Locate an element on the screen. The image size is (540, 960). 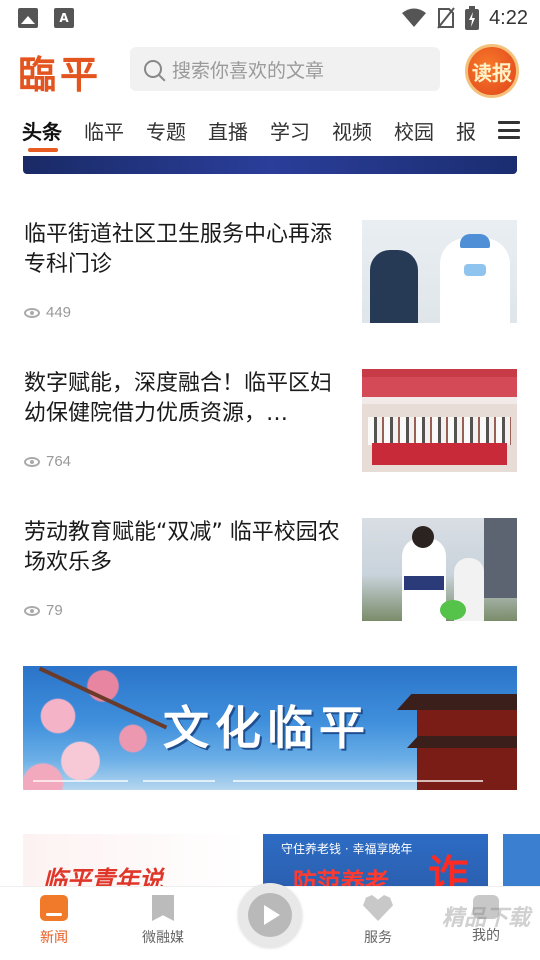
tab-topics: 专题 is located at coordinates (166, 130).